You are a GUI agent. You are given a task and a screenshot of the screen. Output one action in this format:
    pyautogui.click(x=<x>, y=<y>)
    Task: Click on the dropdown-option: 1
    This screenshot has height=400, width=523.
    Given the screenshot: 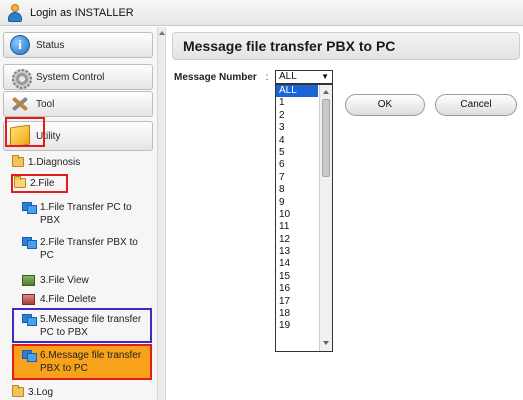 What is the action you would take?
    pyautogui.click(x=297, y=103)
    